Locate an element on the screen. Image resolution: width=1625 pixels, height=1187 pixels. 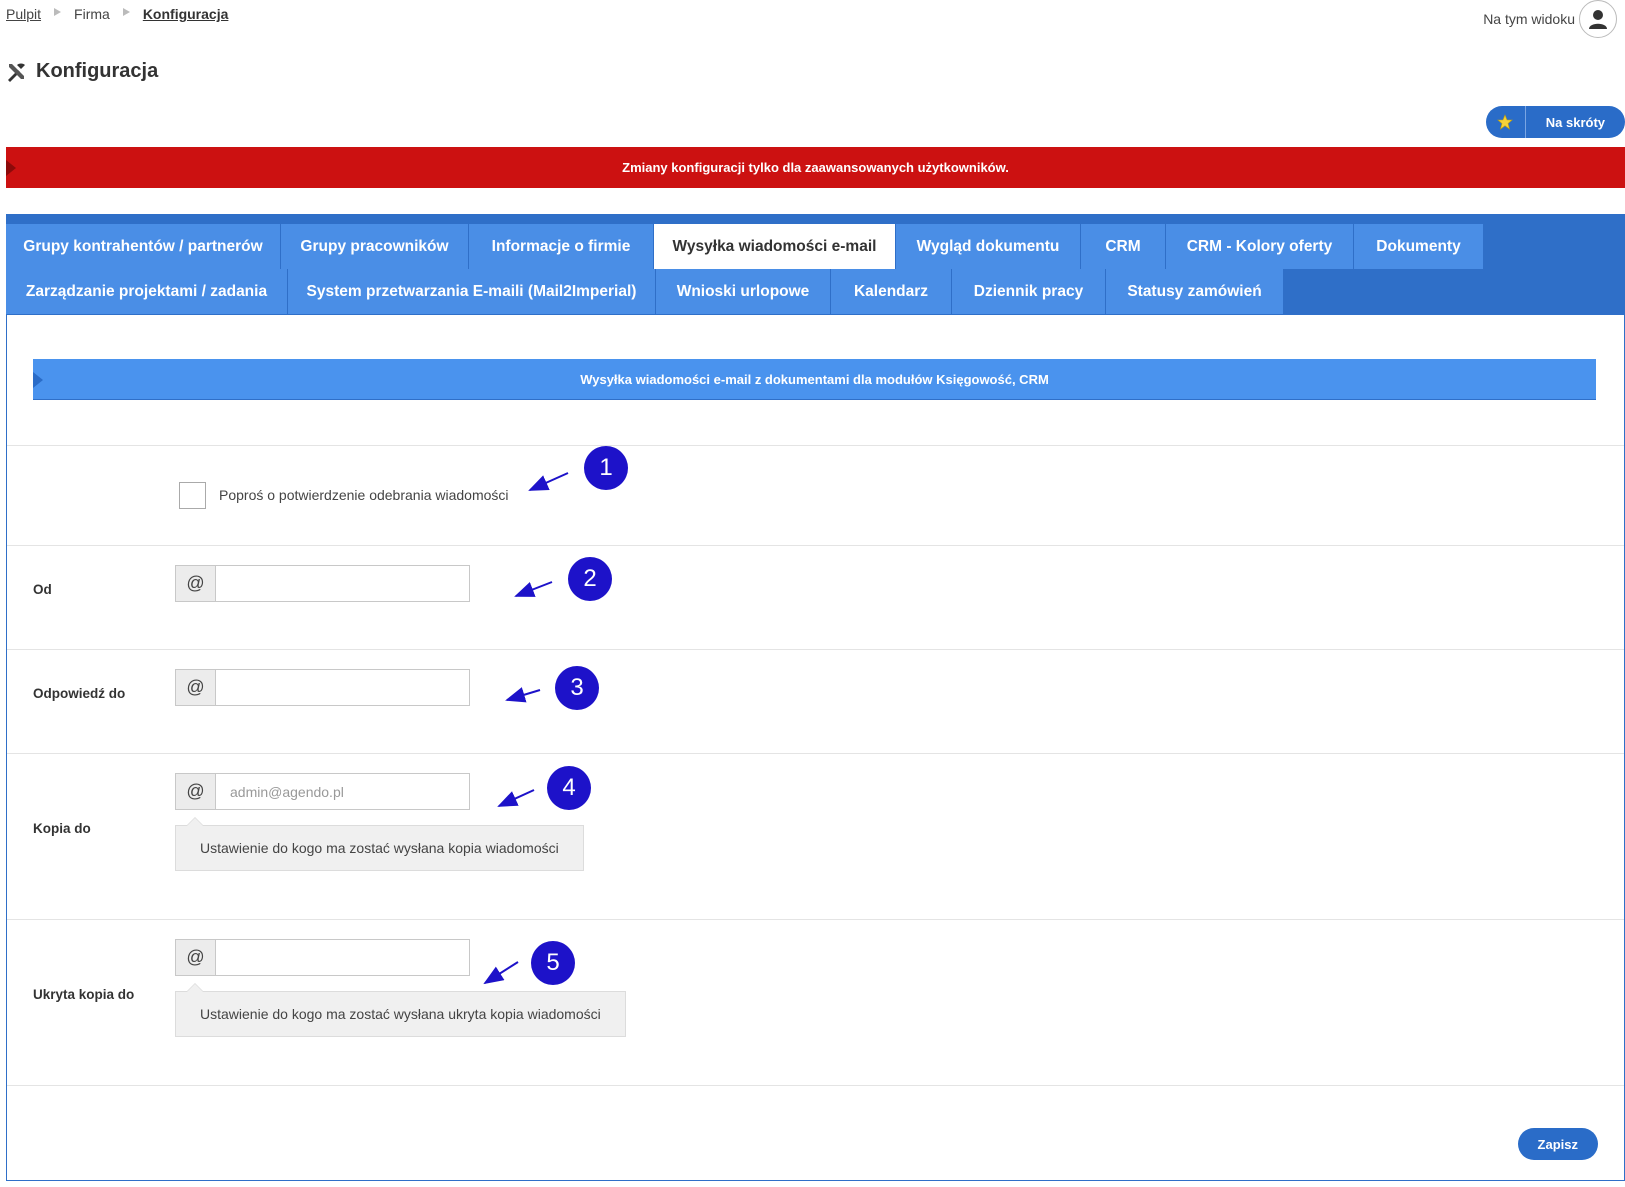
banner-notch-icon is located at coordinates (11, 168).